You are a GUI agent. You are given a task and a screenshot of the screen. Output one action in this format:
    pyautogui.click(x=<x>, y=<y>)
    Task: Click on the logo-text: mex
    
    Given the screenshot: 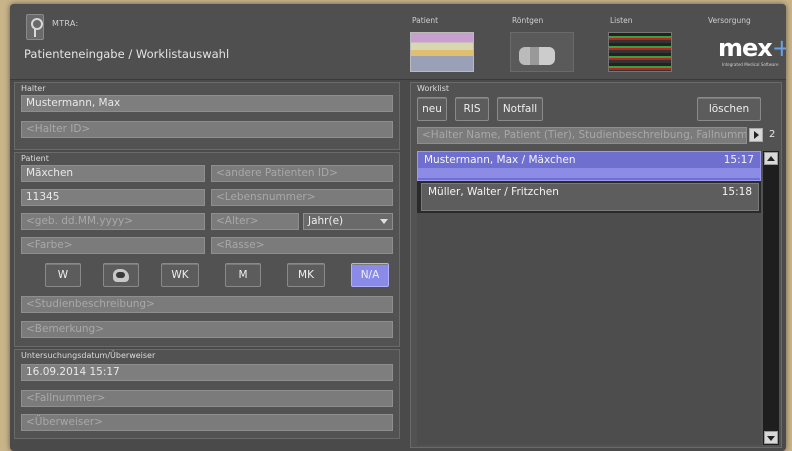 What is the action you would take?
    pyautogui.click(x=745, y=48)
    